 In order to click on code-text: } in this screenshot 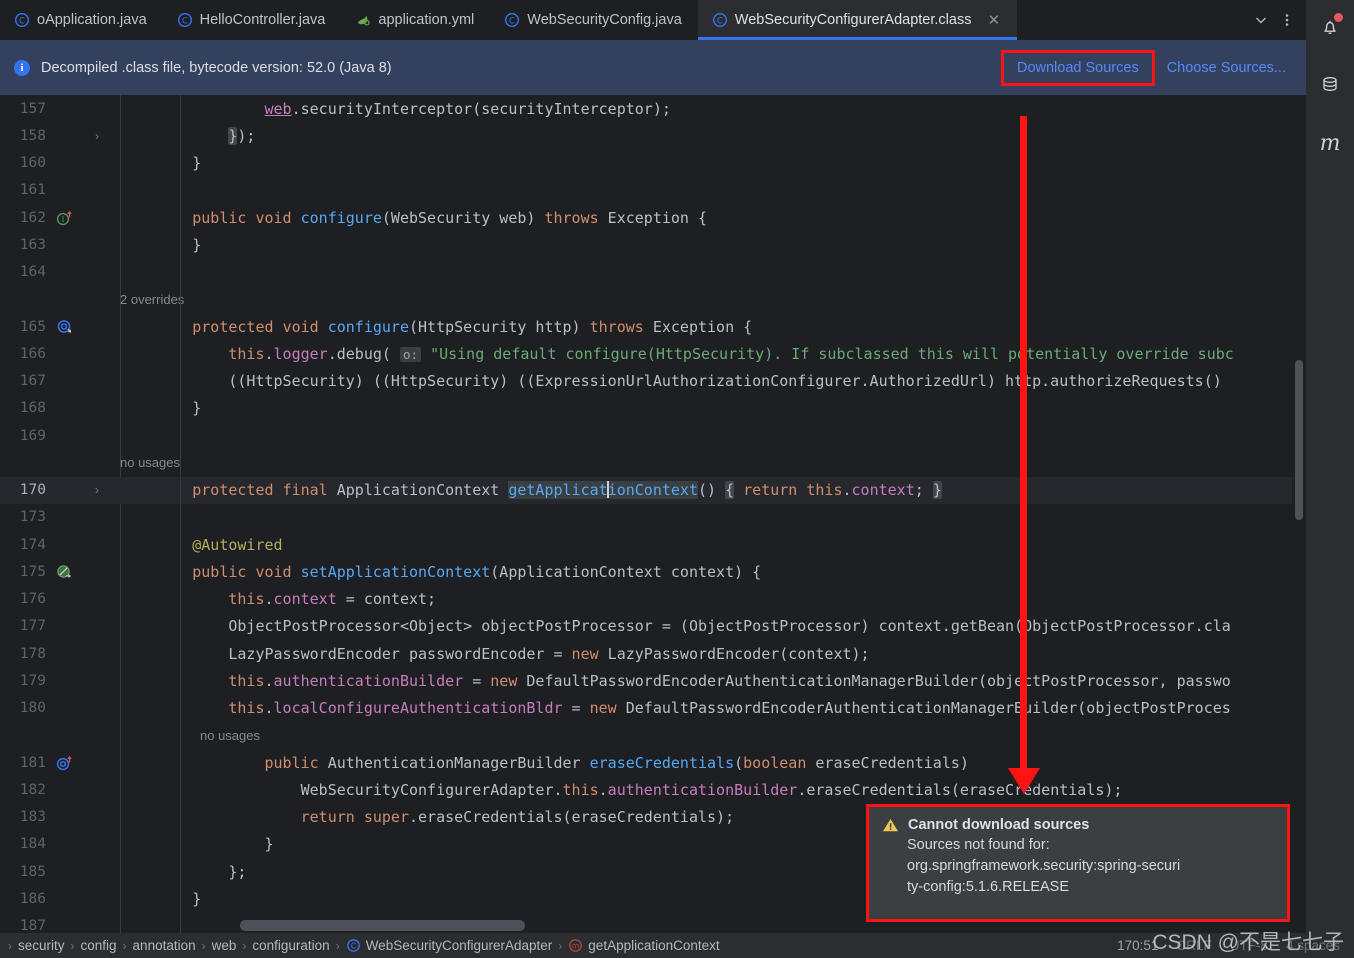, I will do `click(161, 408)`.